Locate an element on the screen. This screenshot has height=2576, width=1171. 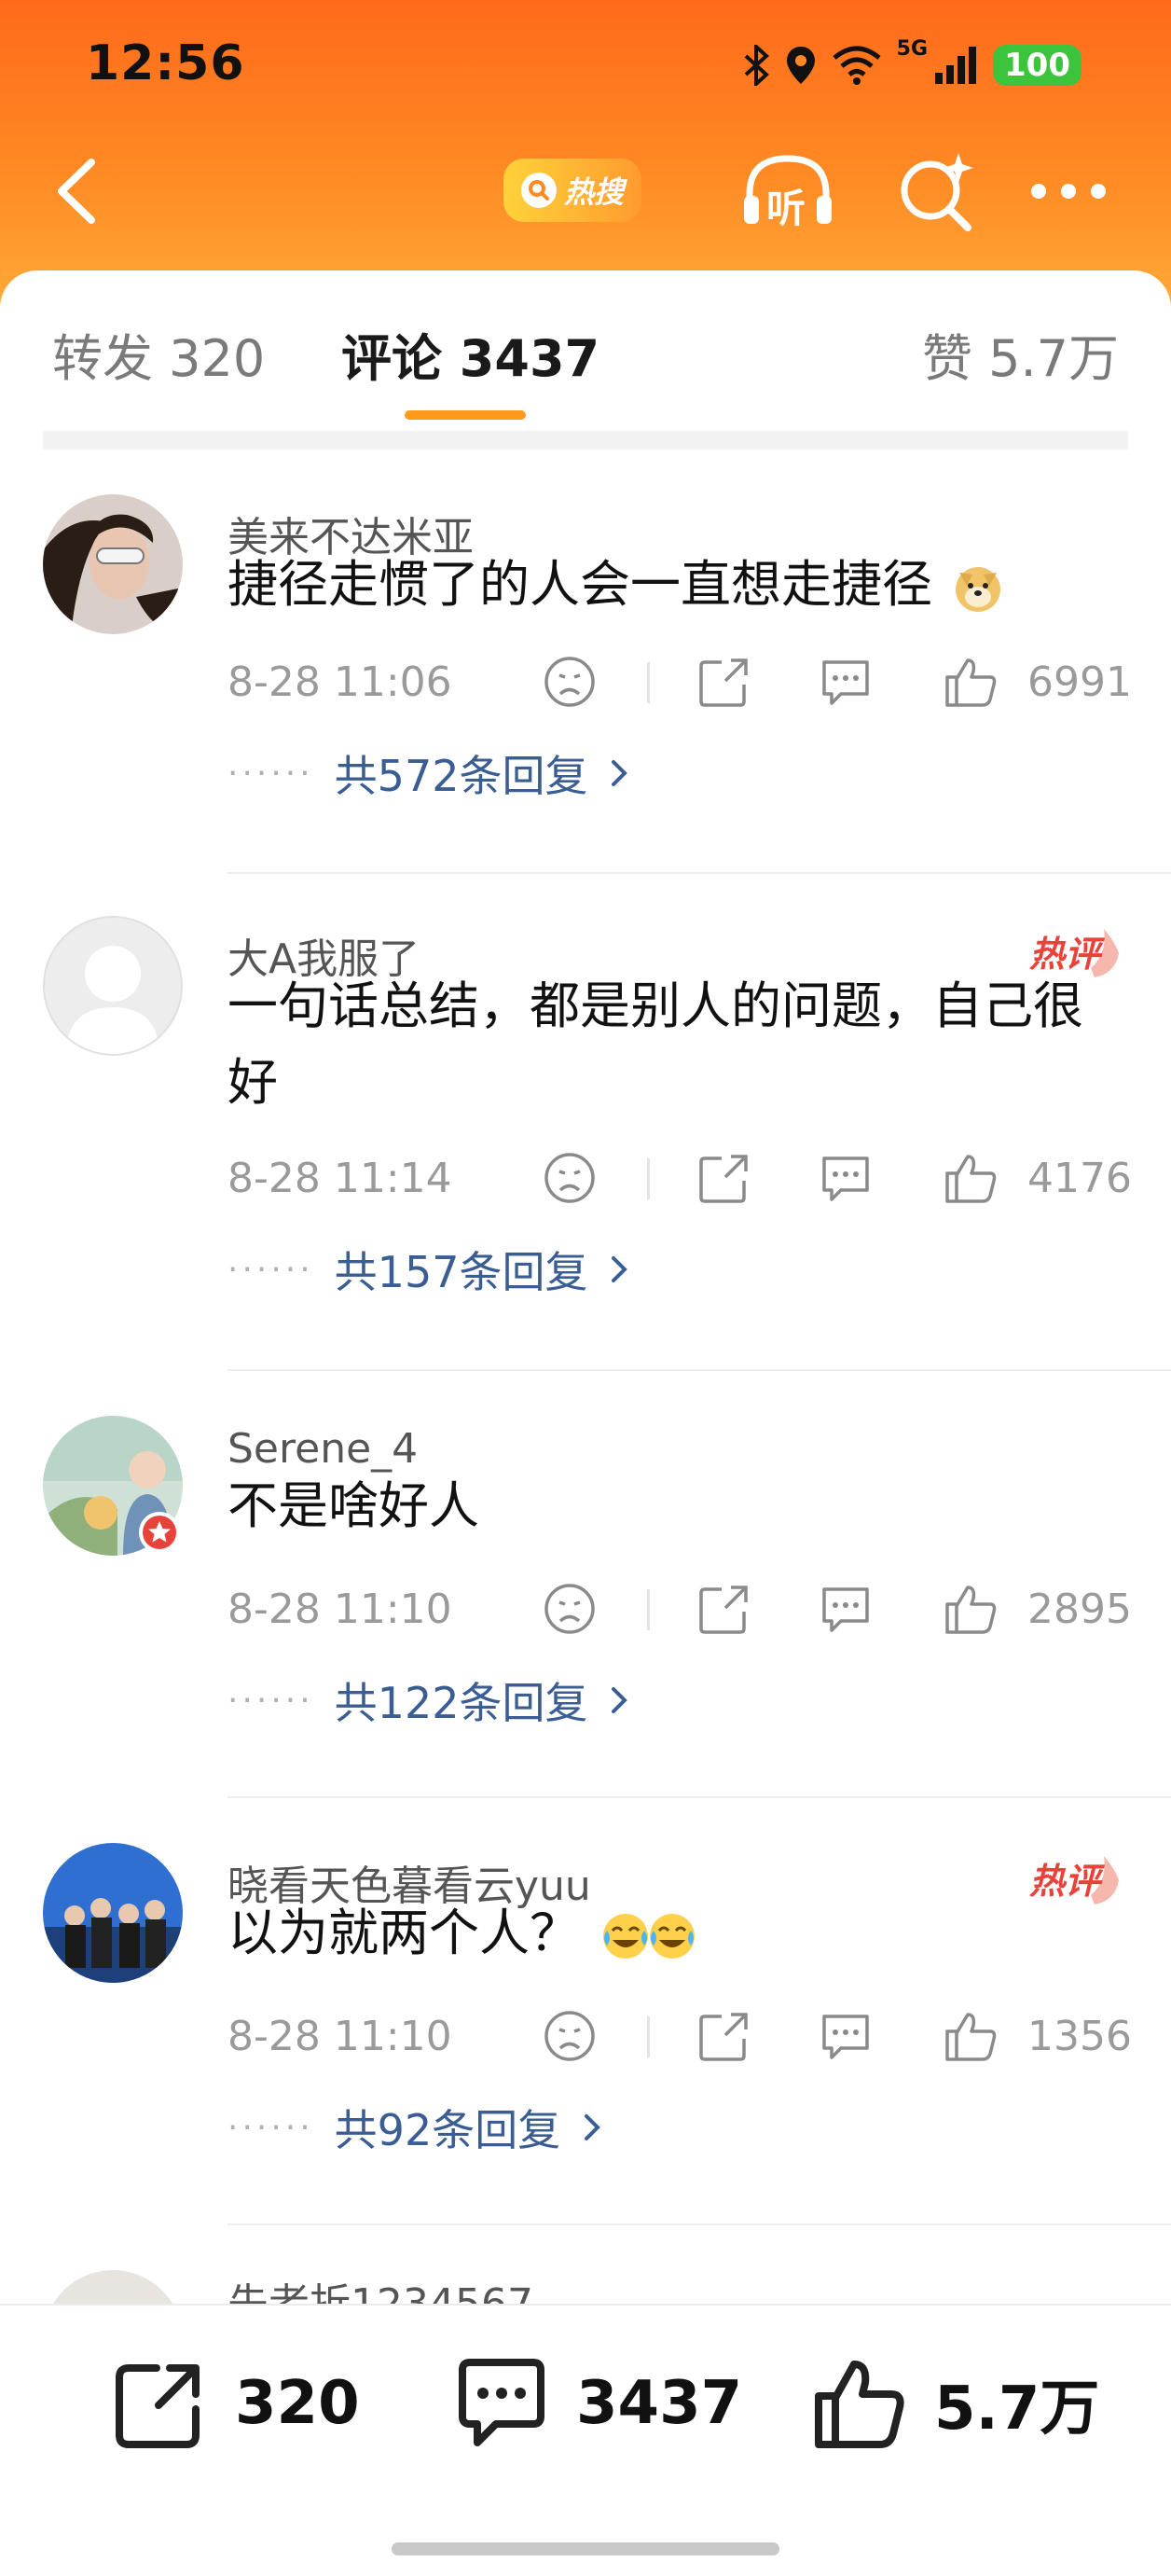
comment-time: 8-28 11:06 is located at coordinates (339, 682).